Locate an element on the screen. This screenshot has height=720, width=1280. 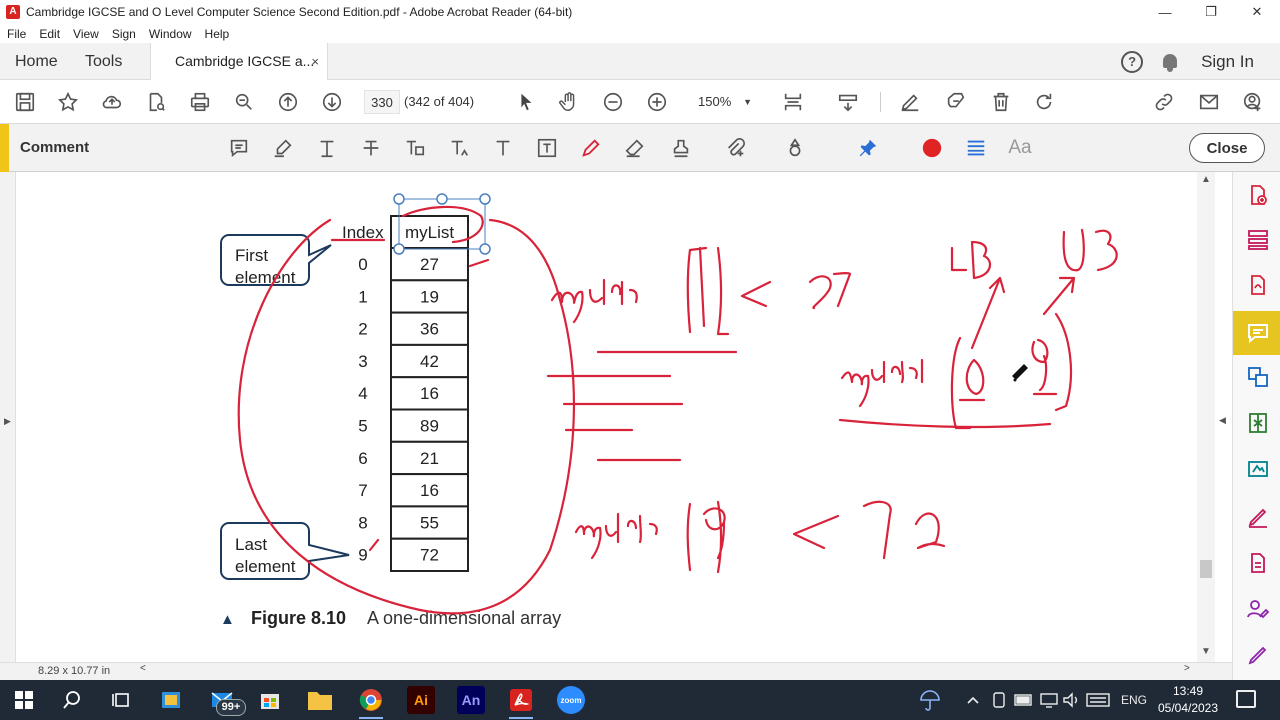
bell-icon is located at coordinates (1170, 62).